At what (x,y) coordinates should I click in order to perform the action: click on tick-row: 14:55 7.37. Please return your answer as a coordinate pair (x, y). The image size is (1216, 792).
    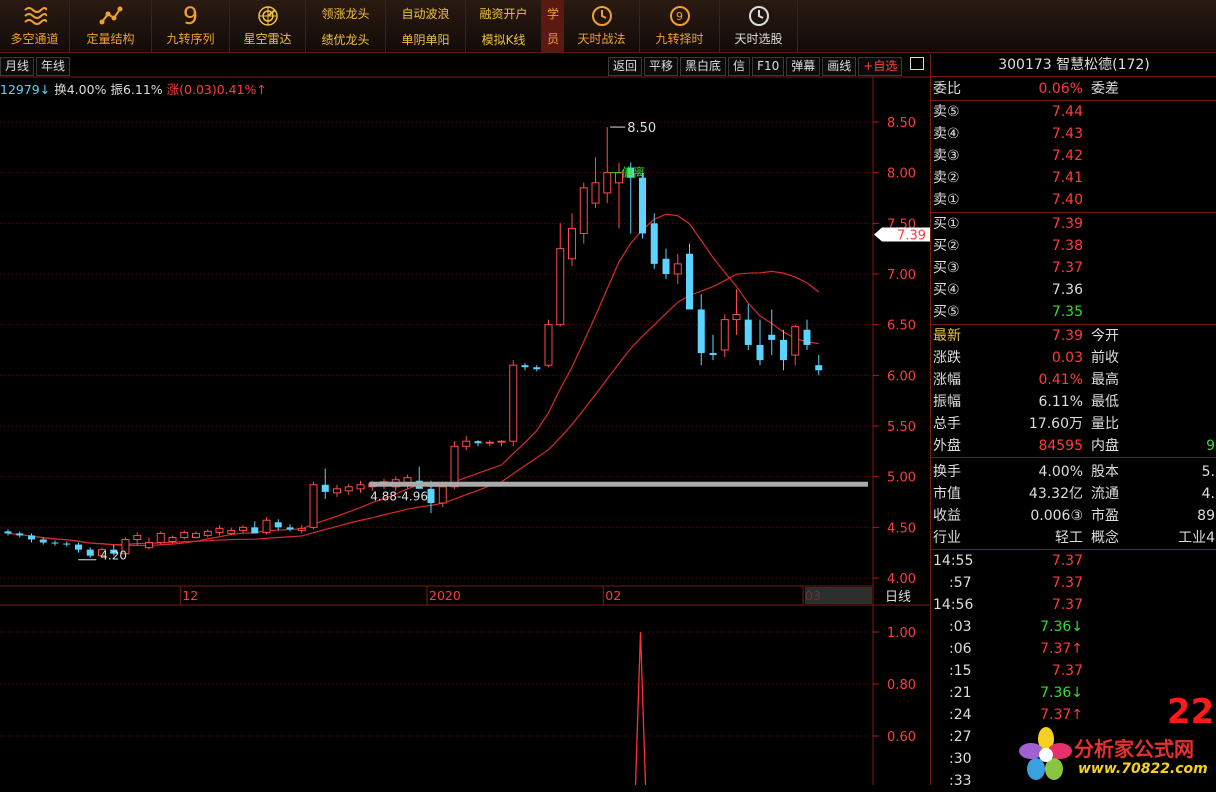
    Looking at the image, I should click on (1073, 561).